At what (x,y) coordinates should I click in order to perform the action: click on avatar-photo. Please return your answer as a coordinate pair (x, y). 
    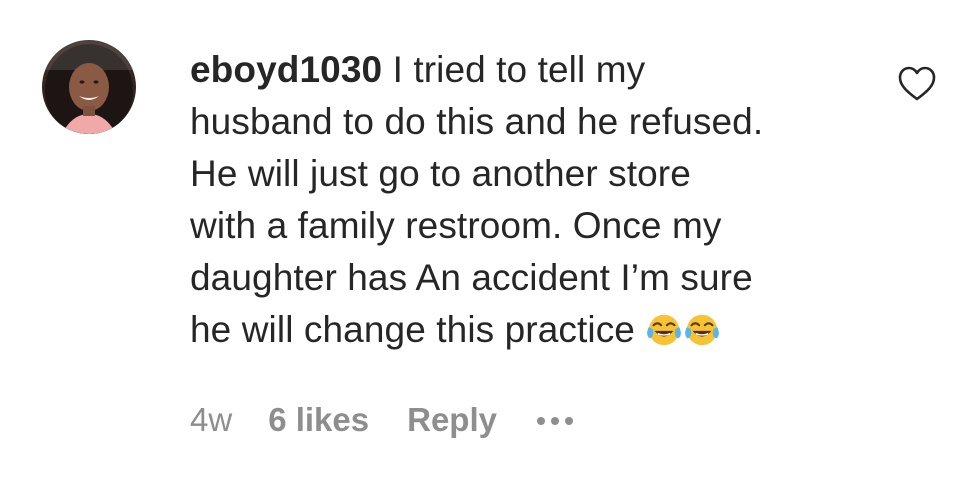
    Looking at the image, I should click on (89, 87).